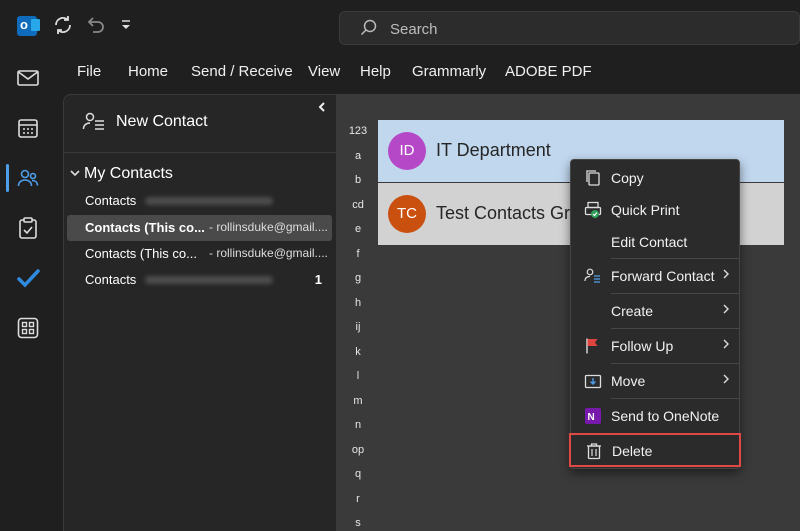 The height and width of the screenshot is (531, 800). Describe the element at coordinates (358, 523) in the screenshot. I see `index-letter: s` at that location.